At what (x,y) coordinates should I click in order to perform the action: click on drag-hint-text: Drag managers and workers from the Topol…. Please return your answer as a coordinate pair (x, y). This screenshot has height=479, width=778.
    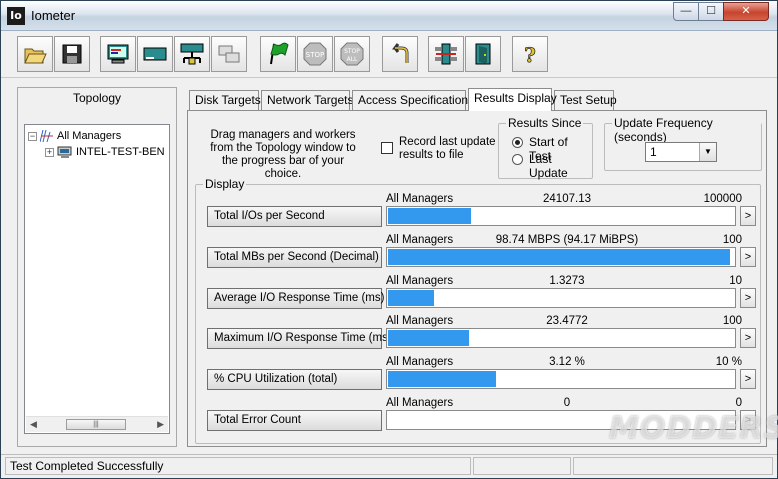
    Looking at the image, I should click on (283, 154).